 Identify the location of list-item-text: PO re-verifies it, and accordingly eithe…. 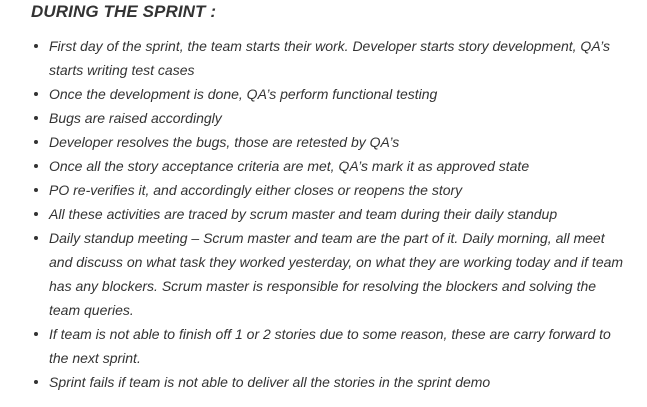
(256, 190).